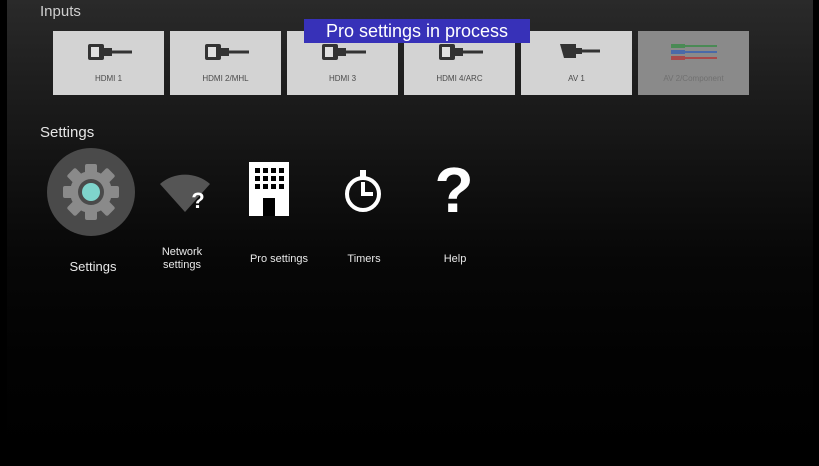  What do you see at coordinates (93, 266) in the screenshot?
I see `setting-label: Settings` at bounding box center [93, 266].